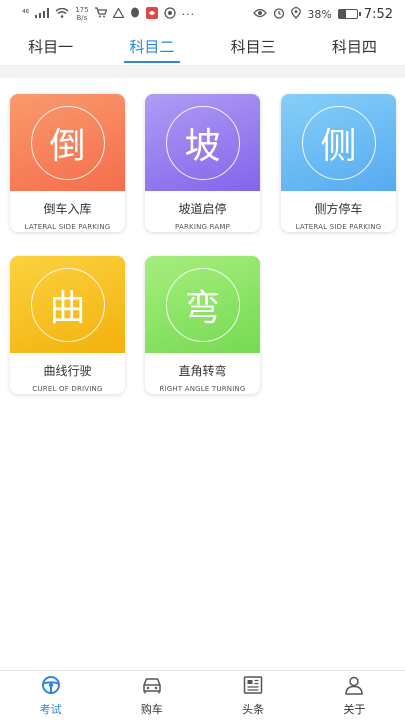  What do you see at coordinates (151, 14) in the screenshot?
I see `app-badge-icon` at bounding box center [151, 14].